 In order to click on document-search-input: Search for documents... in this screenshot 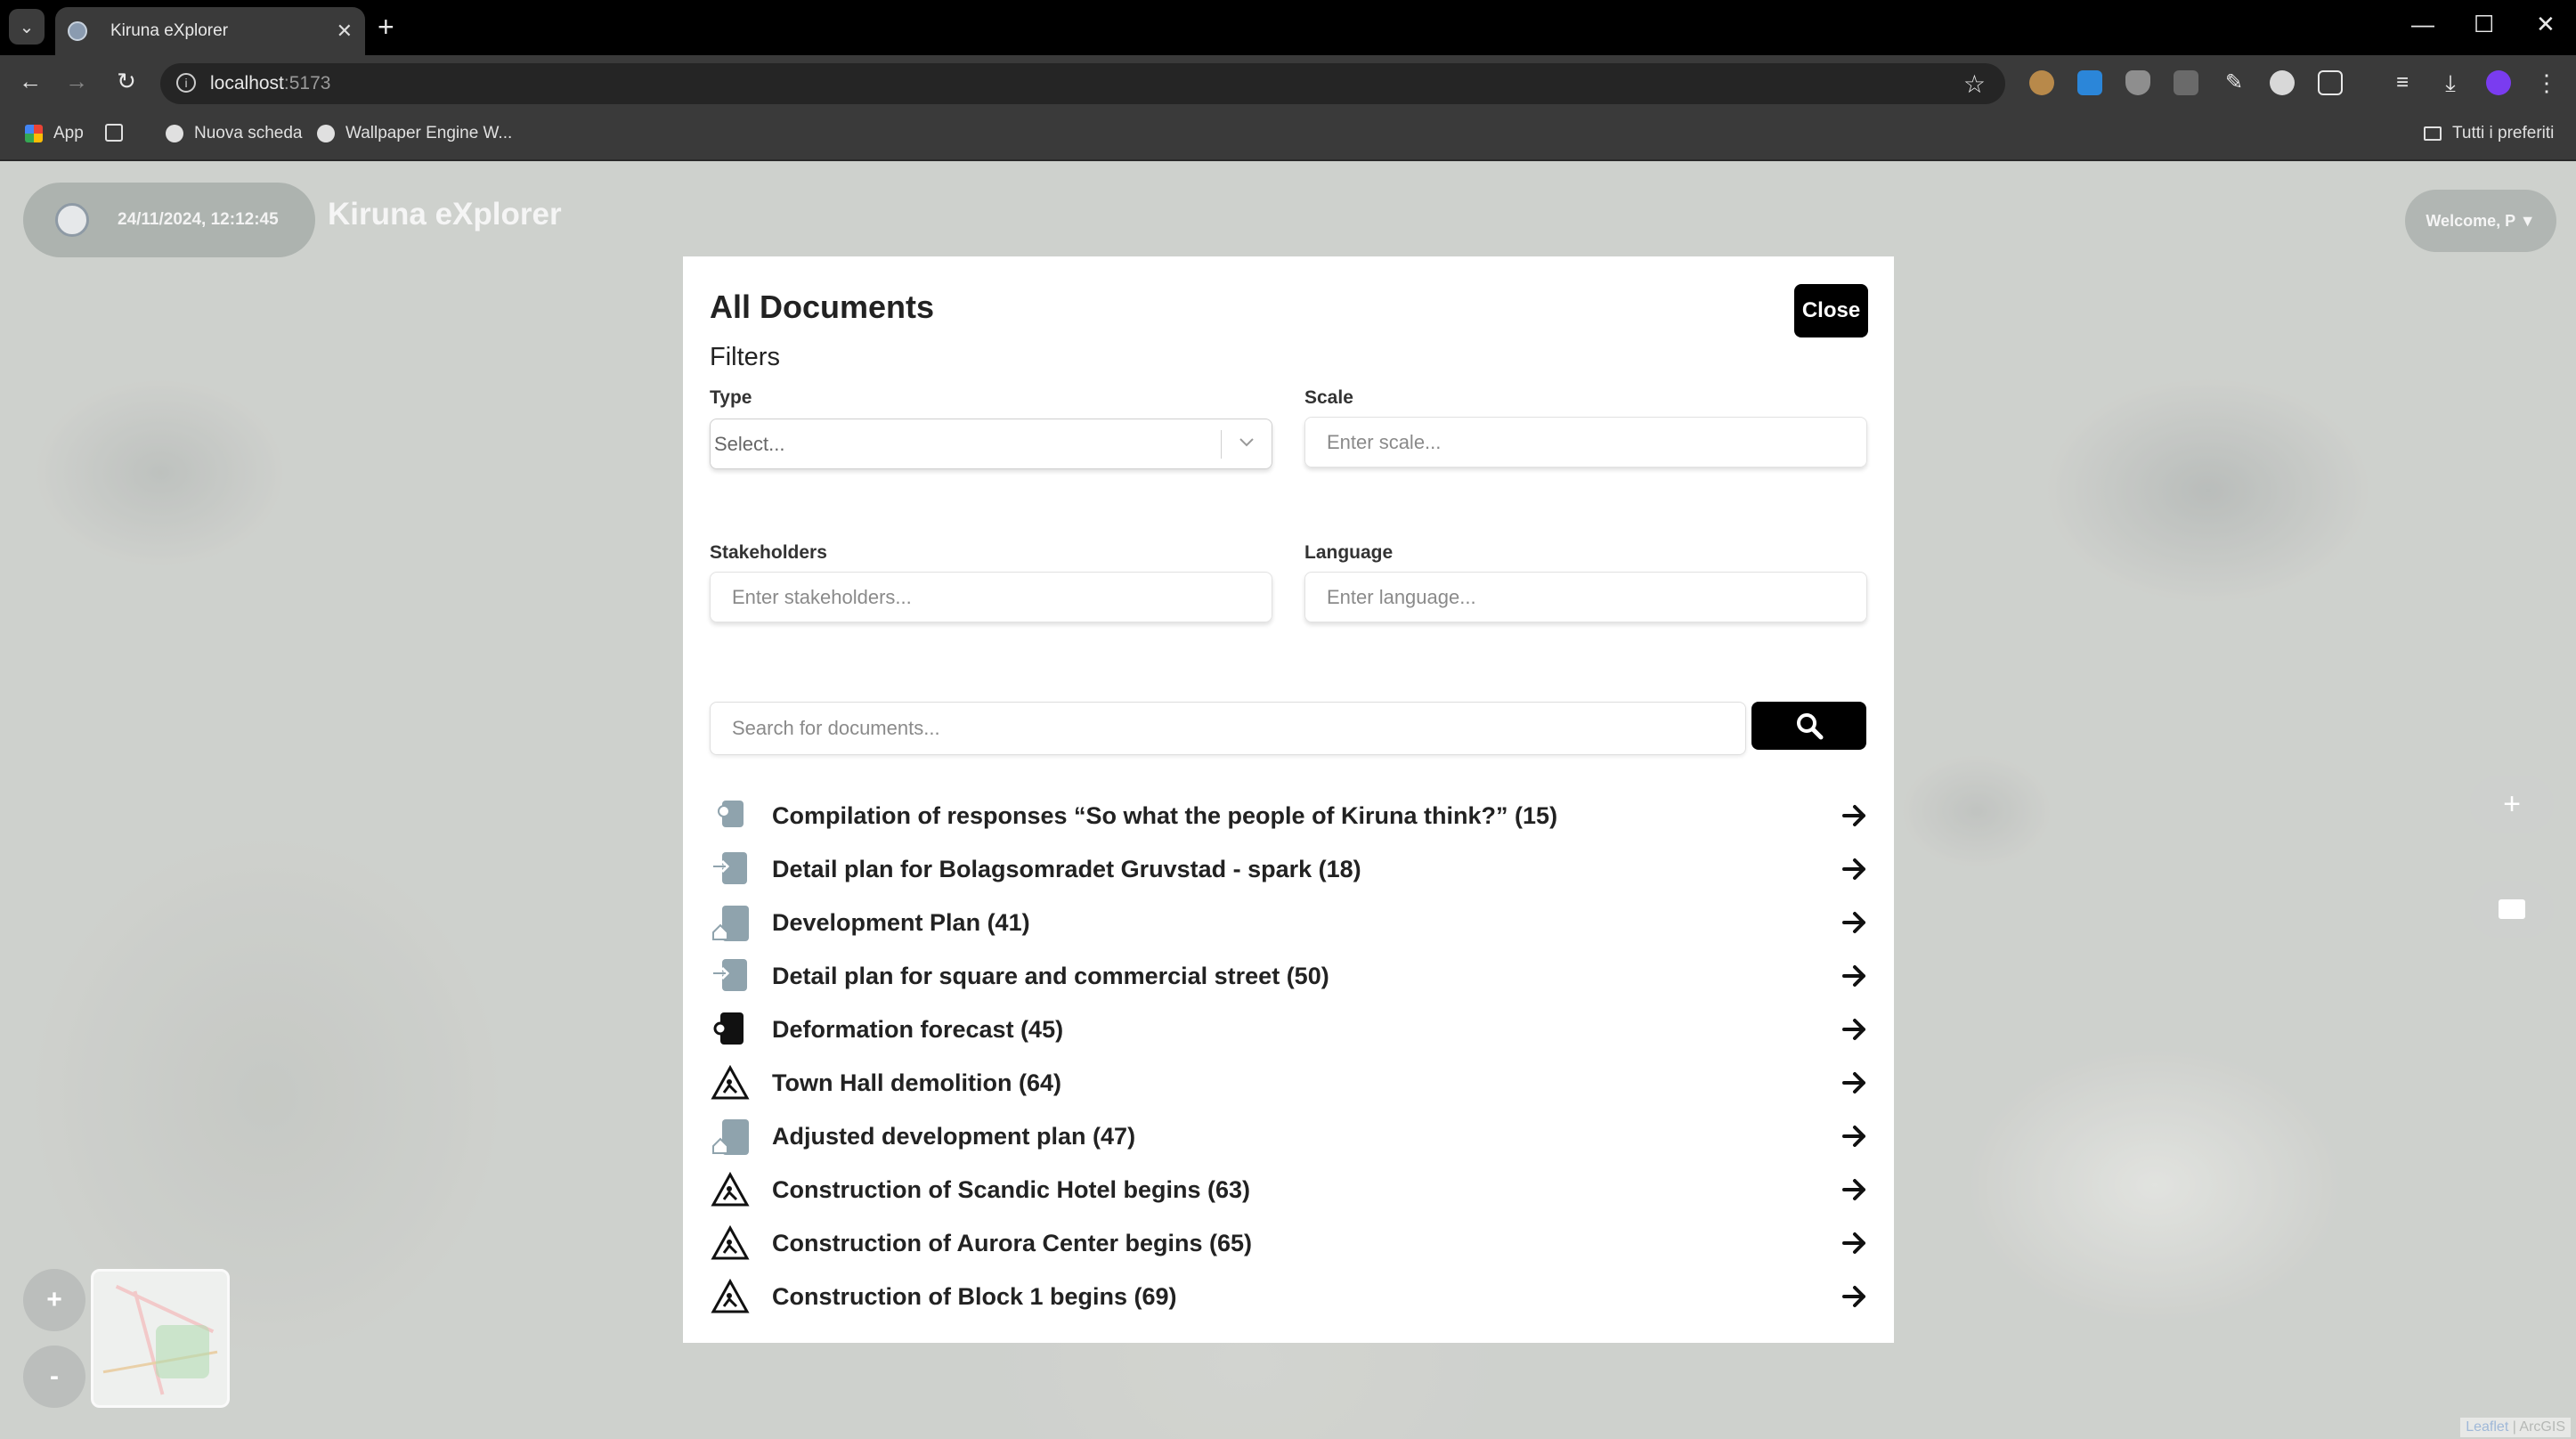, I will do `click(1228, 728)`.